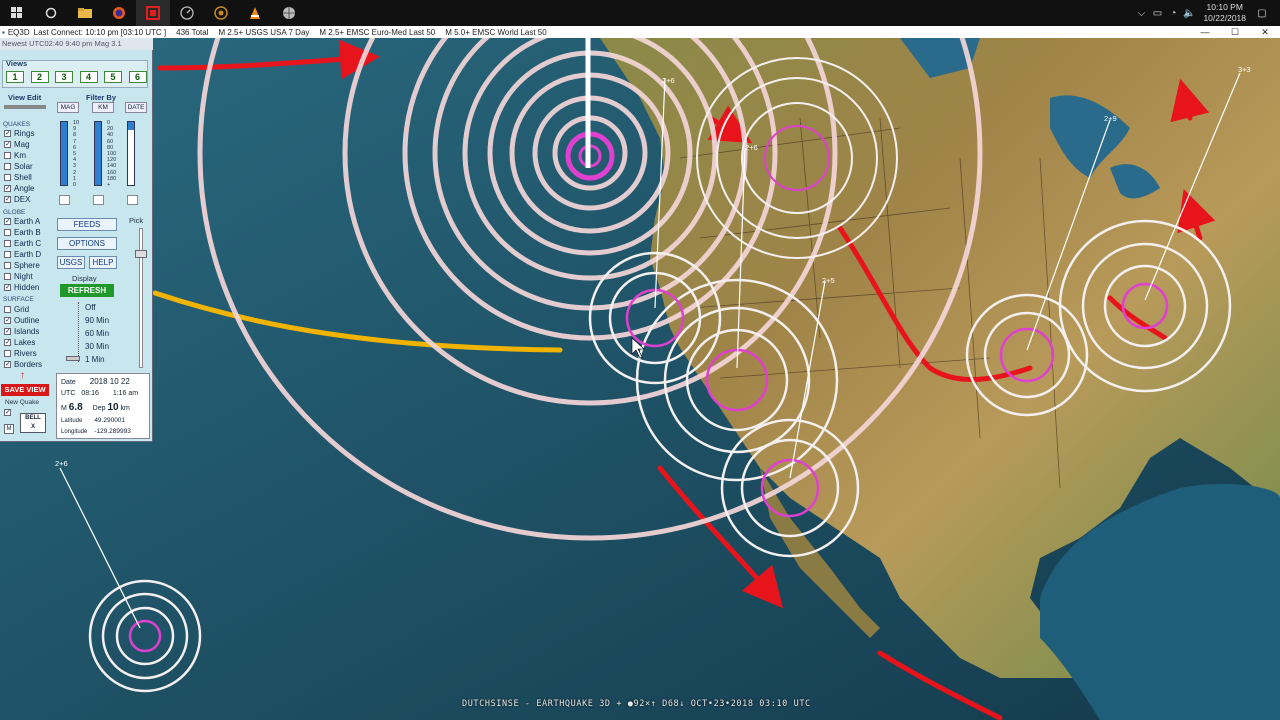 This screenshot has height=720, width=1280. Describe the element at coordinates (18, 177) in the screenshot. I see `quakes-checkbox-shell: Shell` at that location.